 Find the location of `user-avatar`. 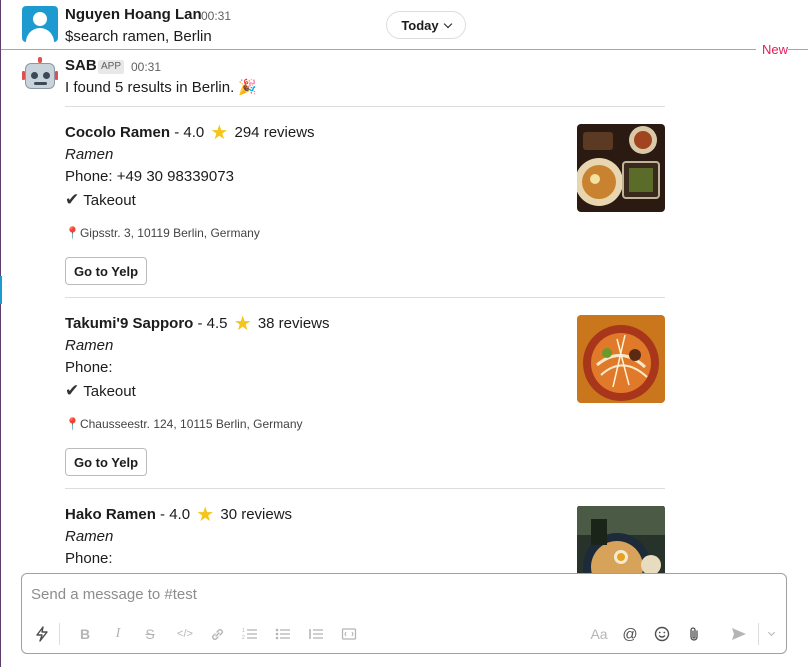

user-avatar is located at coordinates (40, 24).